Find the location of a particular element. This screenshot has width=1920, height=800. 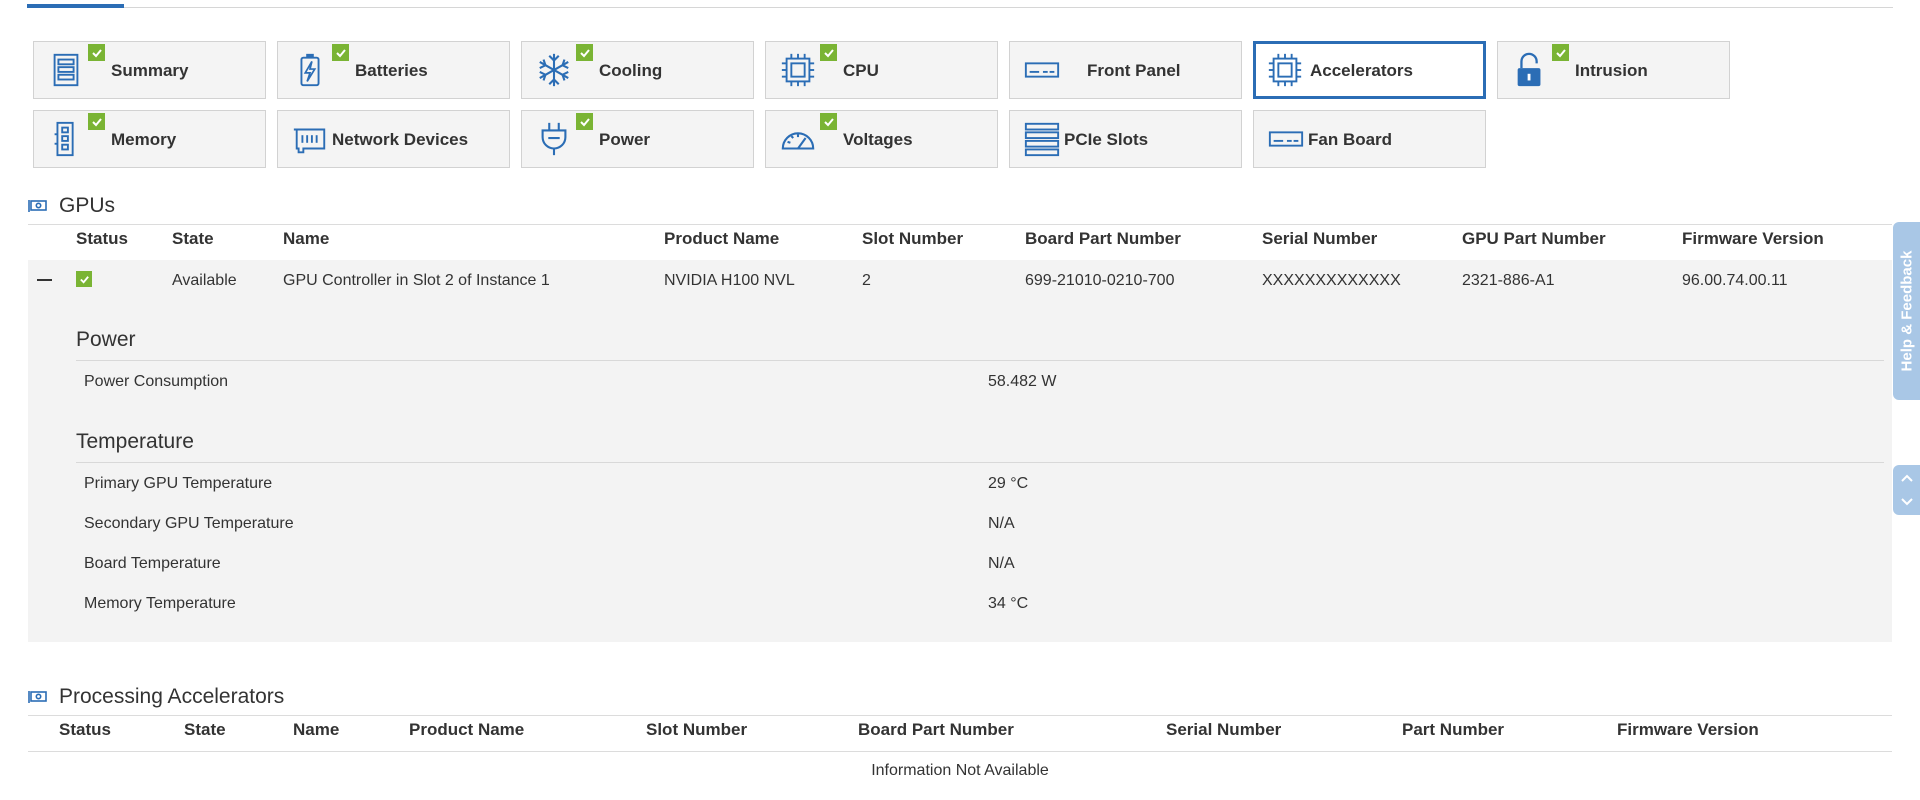

gpu-slot-number: 2 is located at coordinates (866, 280).